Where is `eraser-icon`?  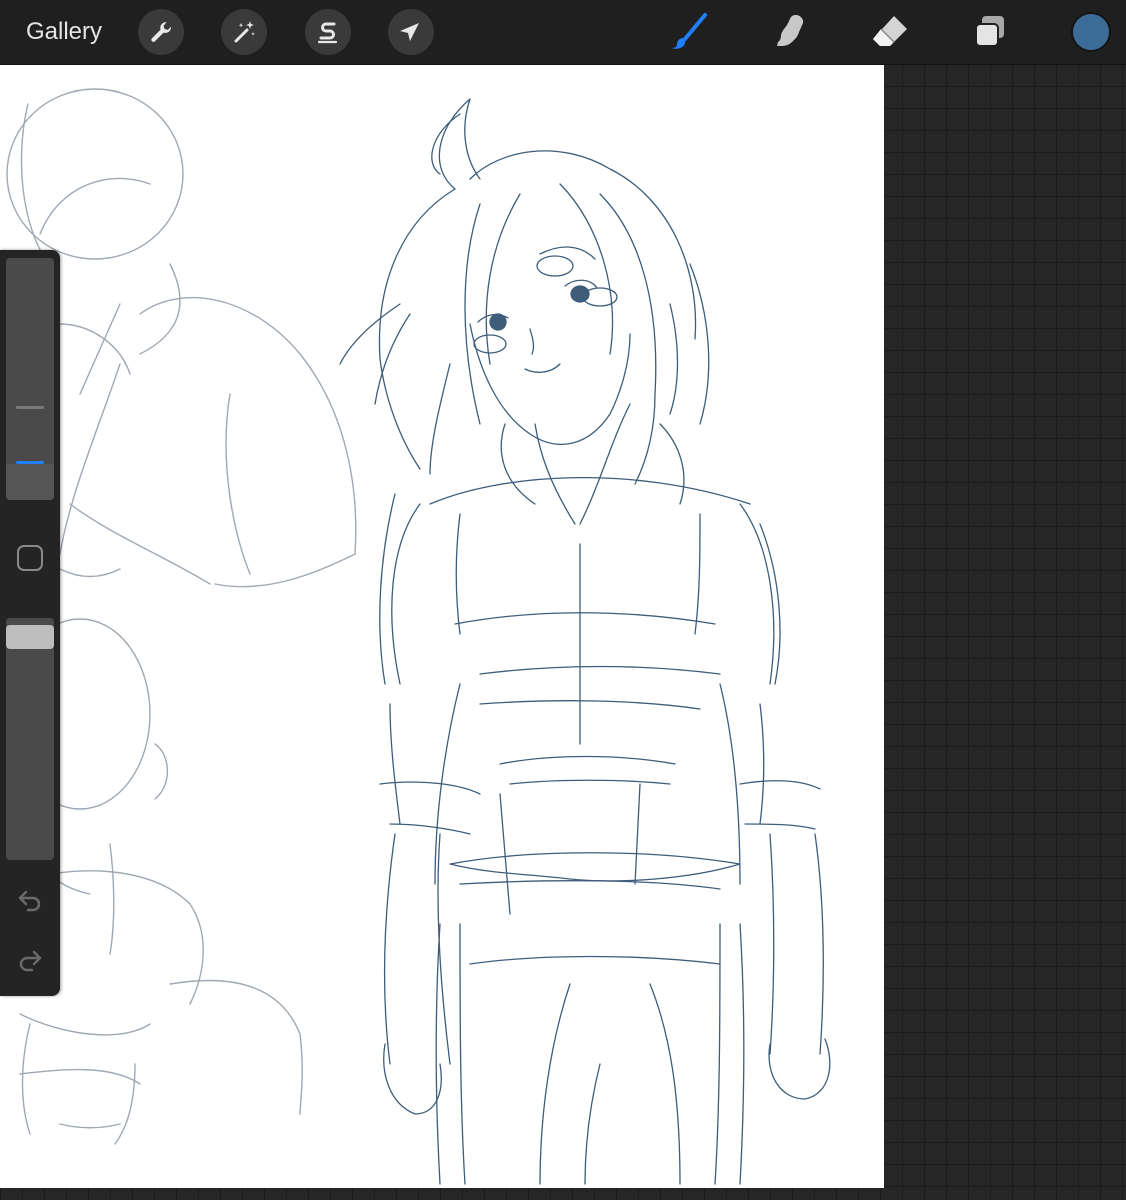 eraser-icon is located at coordinates (890, 31).